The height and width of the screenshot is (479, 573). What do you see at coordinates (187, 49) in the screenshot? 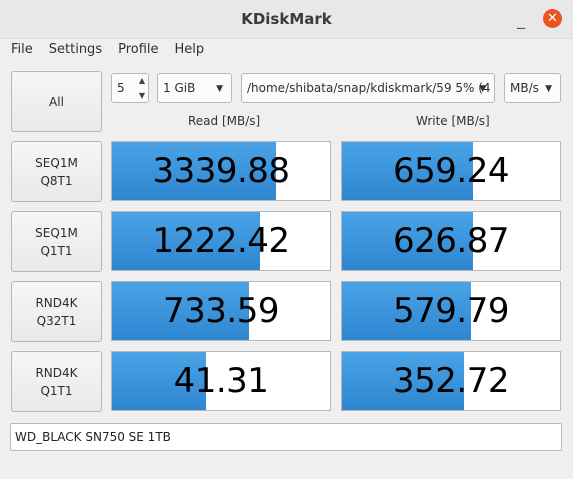
I see `menu-help: Help` at bounding box center [187, 49].